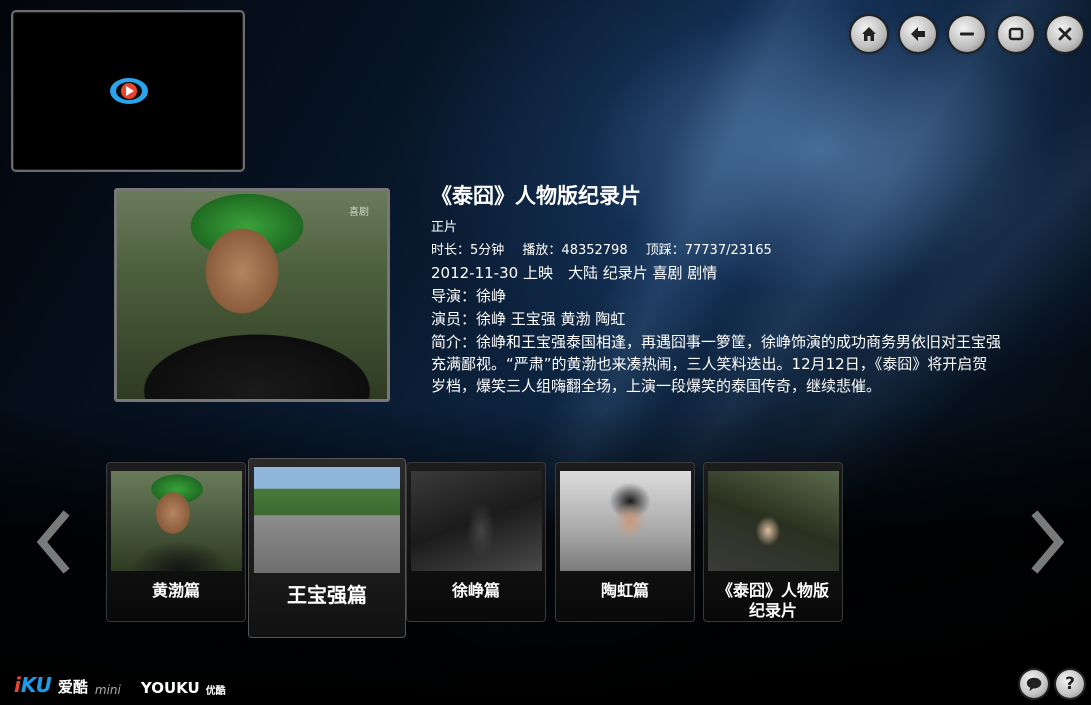 The image size is (1091, 705). I want to click on episode-card: 黄渤篇, so click(176, 542).